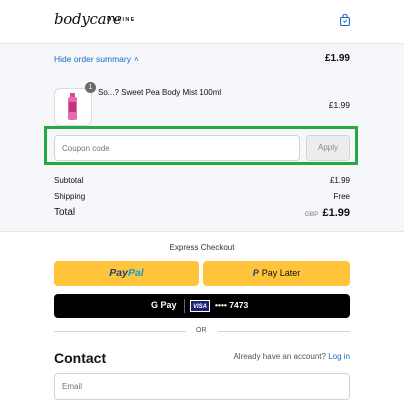  What do you see at coordinates (135, 273) in the screenshot?
I see `paypal-logo-part2: Pal` at bounding box center [135, 273].